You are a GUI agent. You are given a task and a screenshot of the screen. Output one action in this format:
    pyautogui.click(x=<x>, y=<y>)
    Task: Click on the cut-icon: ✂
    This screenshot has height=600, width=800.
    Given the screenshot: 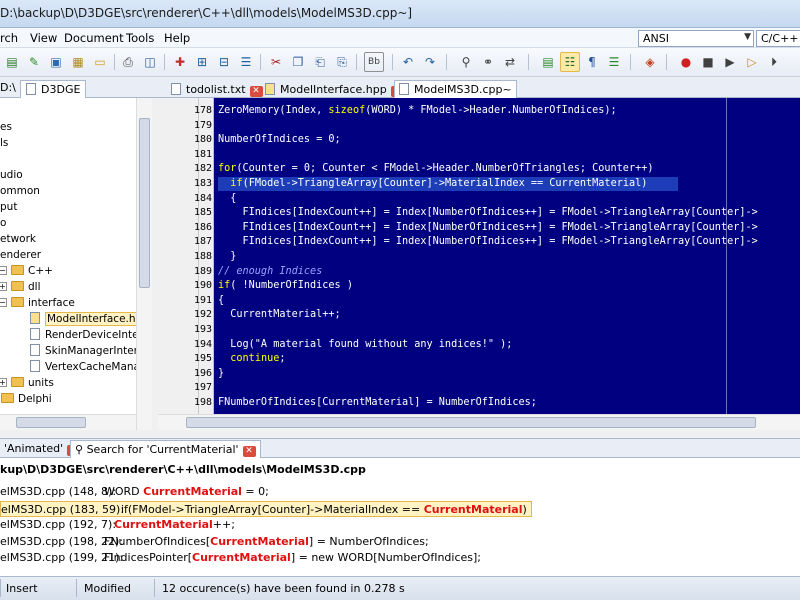 What is the action you would take?
    pyautogui.click(x=276, y=62)
    